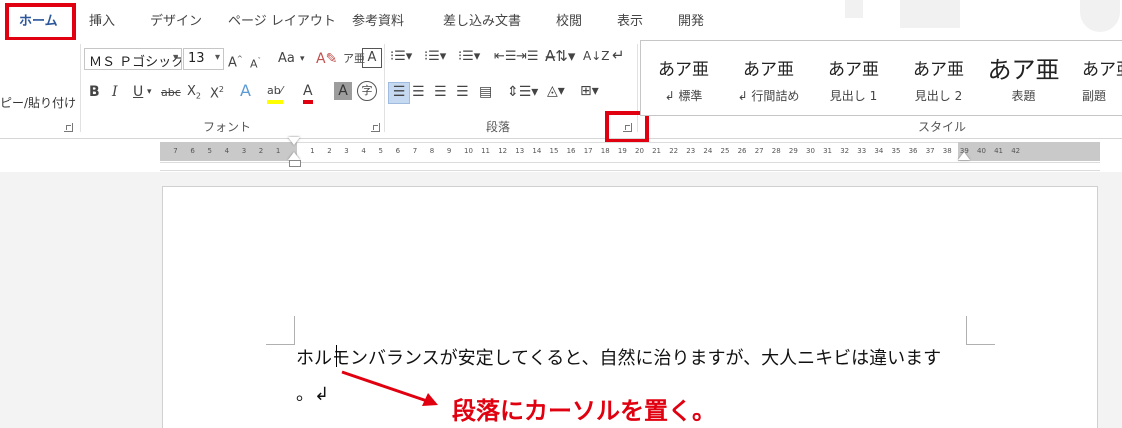  I want to click on ruler-tick-label: 1, so click(312, 151).